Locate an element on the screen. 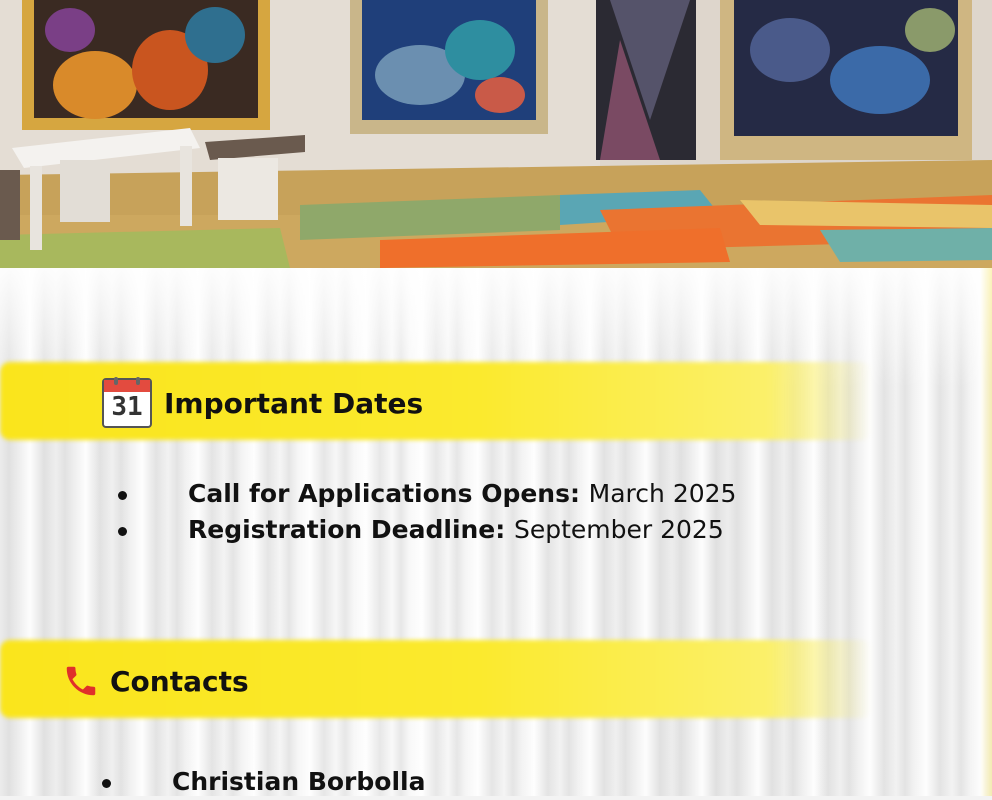 The width and height of the screenshot is (992, 800). calendar-icon: 31 is located at coordinates (127, 402).